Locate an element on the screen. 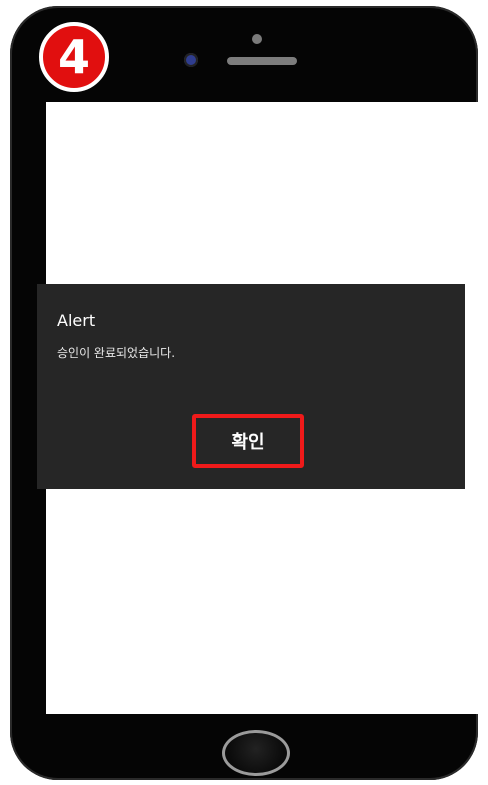 The image size is (488, 785). front-camera-icon is located at coordinates (191, 60).